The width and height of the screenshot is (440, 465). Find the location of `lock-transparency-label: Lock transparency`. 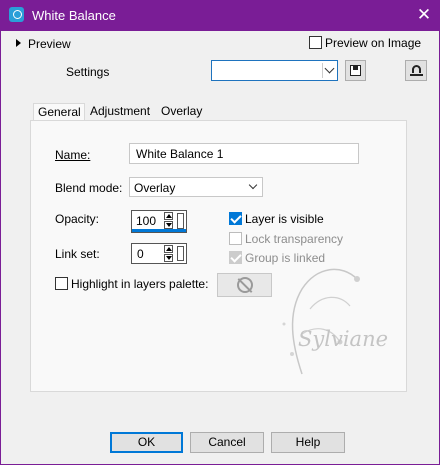

lock-transparency-label: Lock transparency is located at coordinates (294, 239).